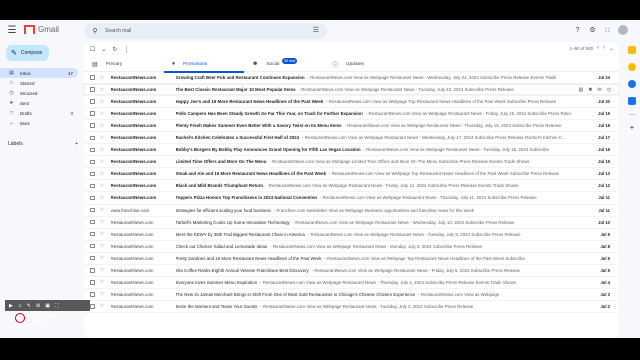  Describe the element at coordinates (103, 49) in the screenshot. I see `select-dropdown-icon: ⌄` at that location.